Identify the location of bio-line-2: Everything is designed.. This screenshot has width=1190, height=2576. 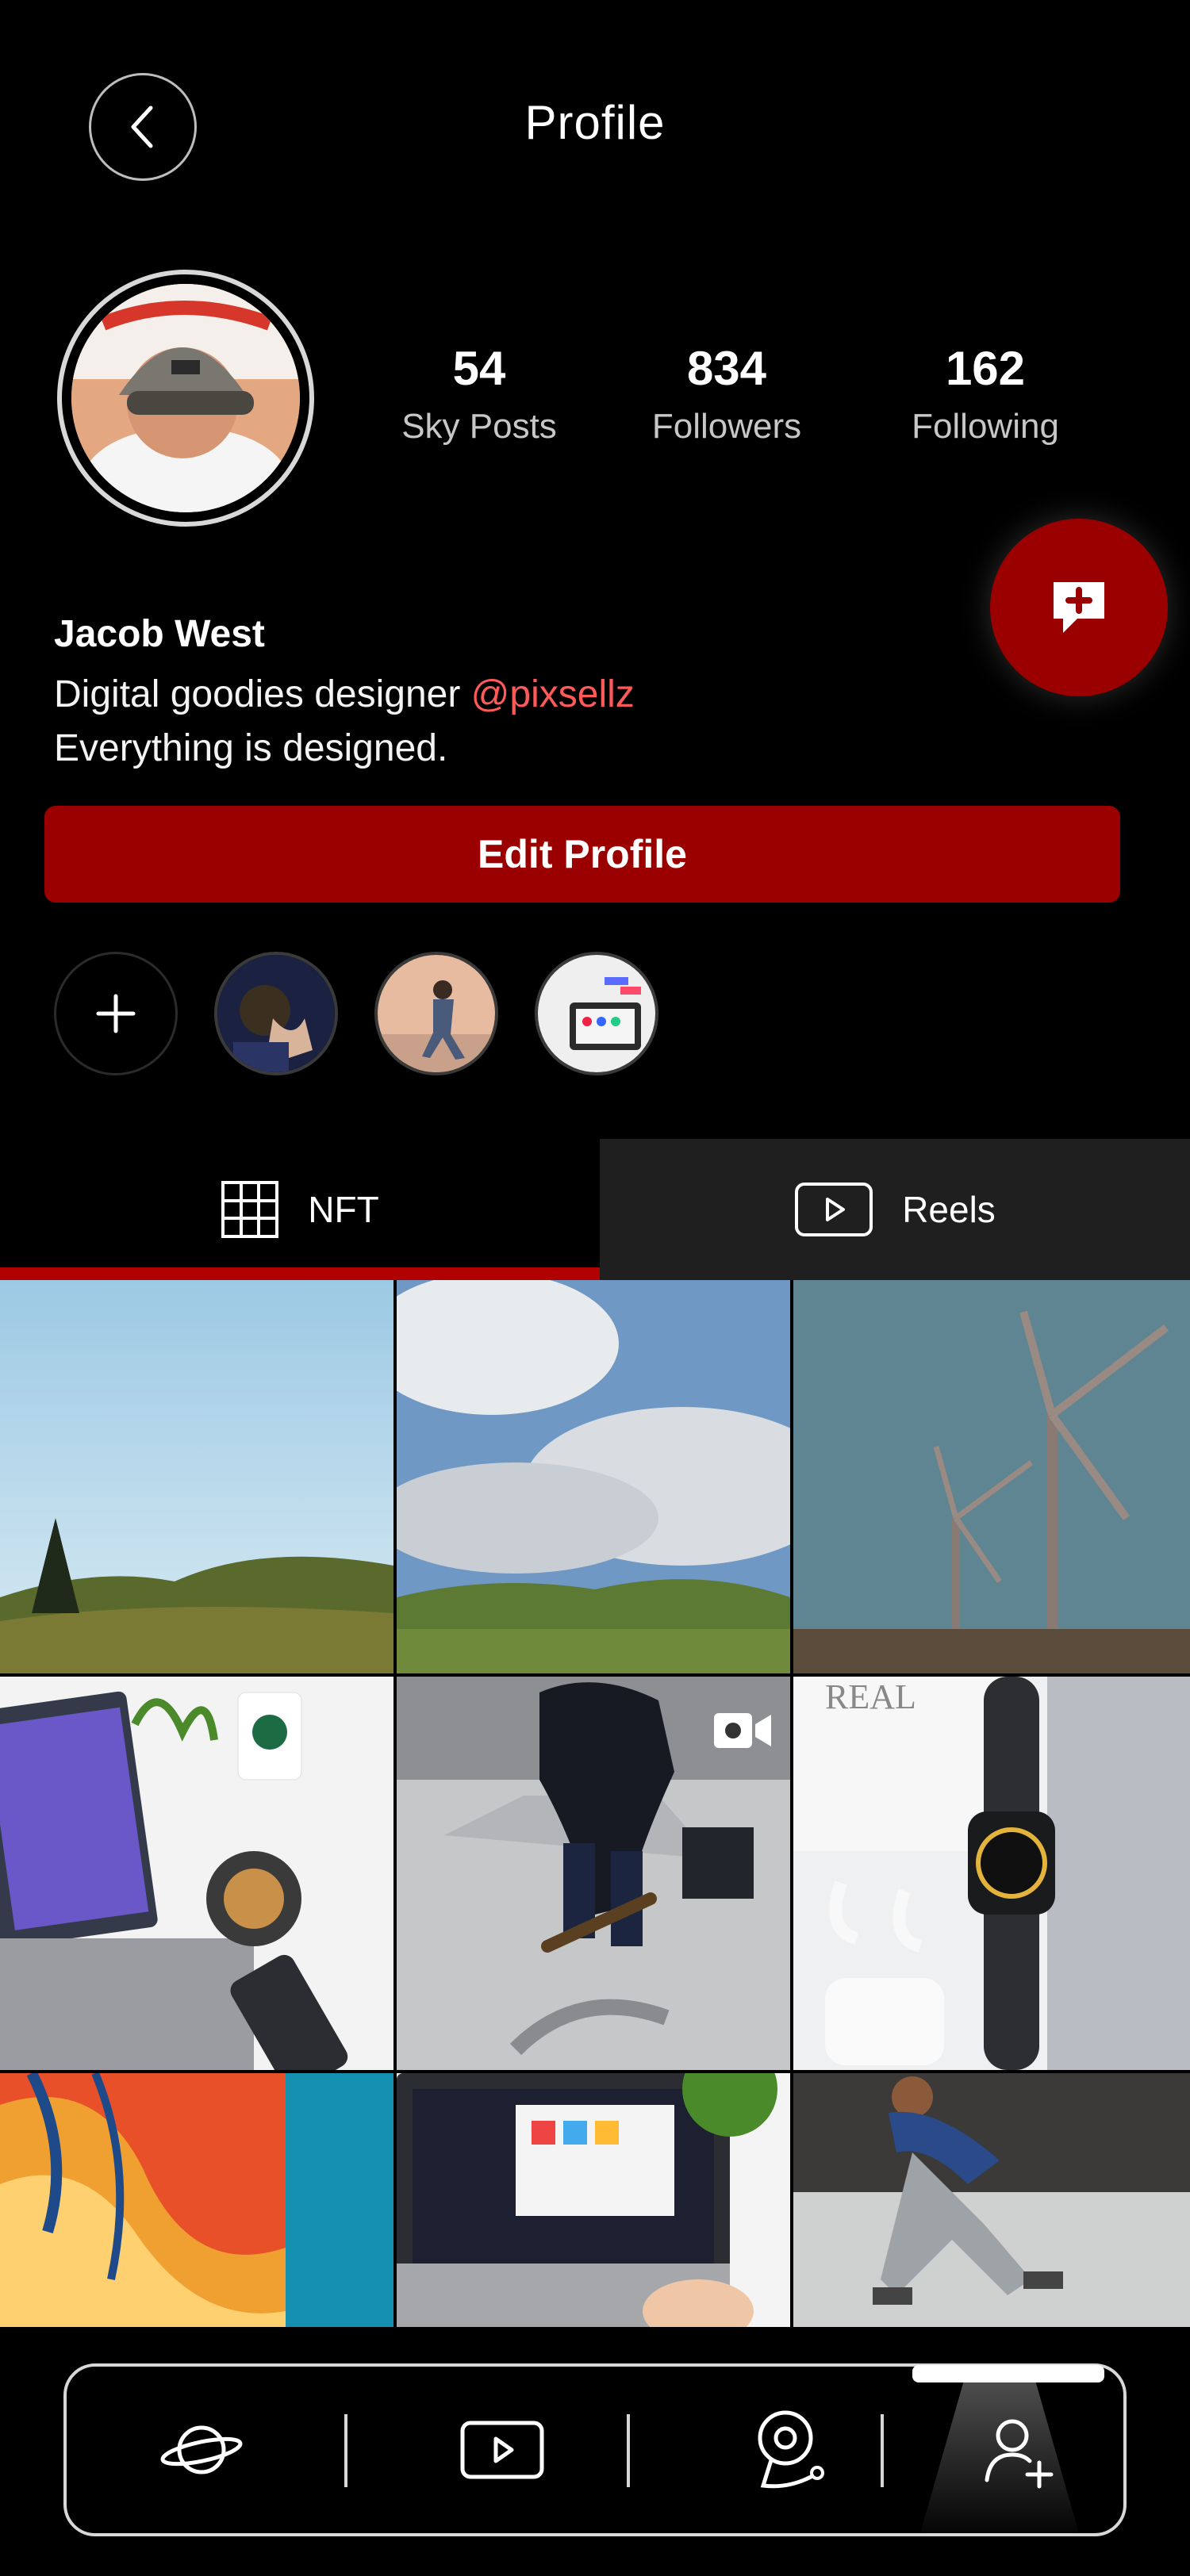
(251, 748).